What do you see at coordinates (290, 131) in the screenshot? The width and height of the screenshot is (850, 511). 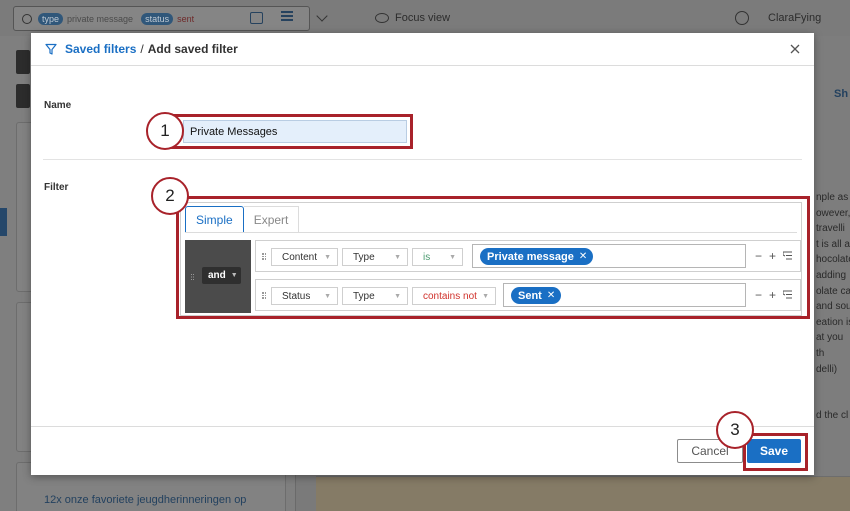 I see `annotation-highlight-name` at bounding box center [290, 131].